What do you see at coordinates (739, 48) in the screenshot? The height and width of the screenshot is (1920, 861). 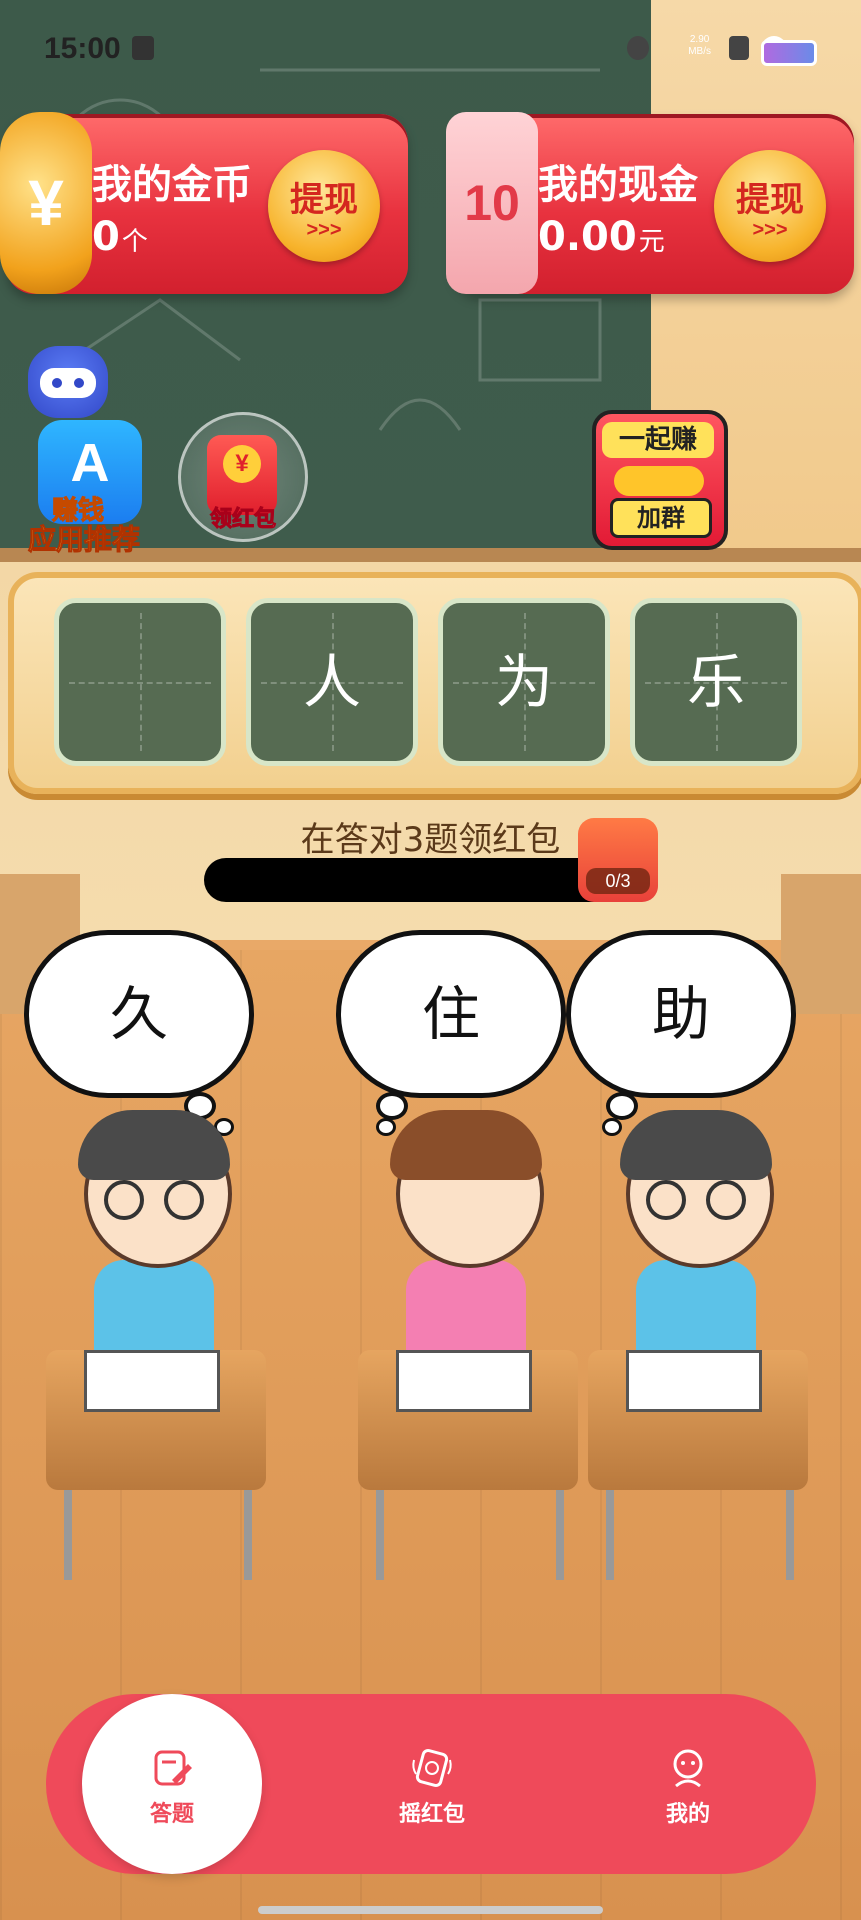 I see `close-icon` at bounding box center [739, 48].